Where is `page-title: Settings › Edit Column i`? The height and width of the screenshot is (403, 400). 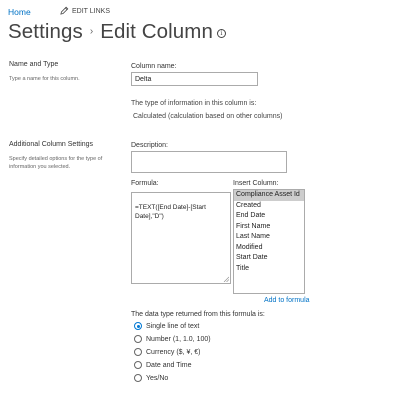
page-title: Settings › Edit Column i is located at coordinates (117, 33).